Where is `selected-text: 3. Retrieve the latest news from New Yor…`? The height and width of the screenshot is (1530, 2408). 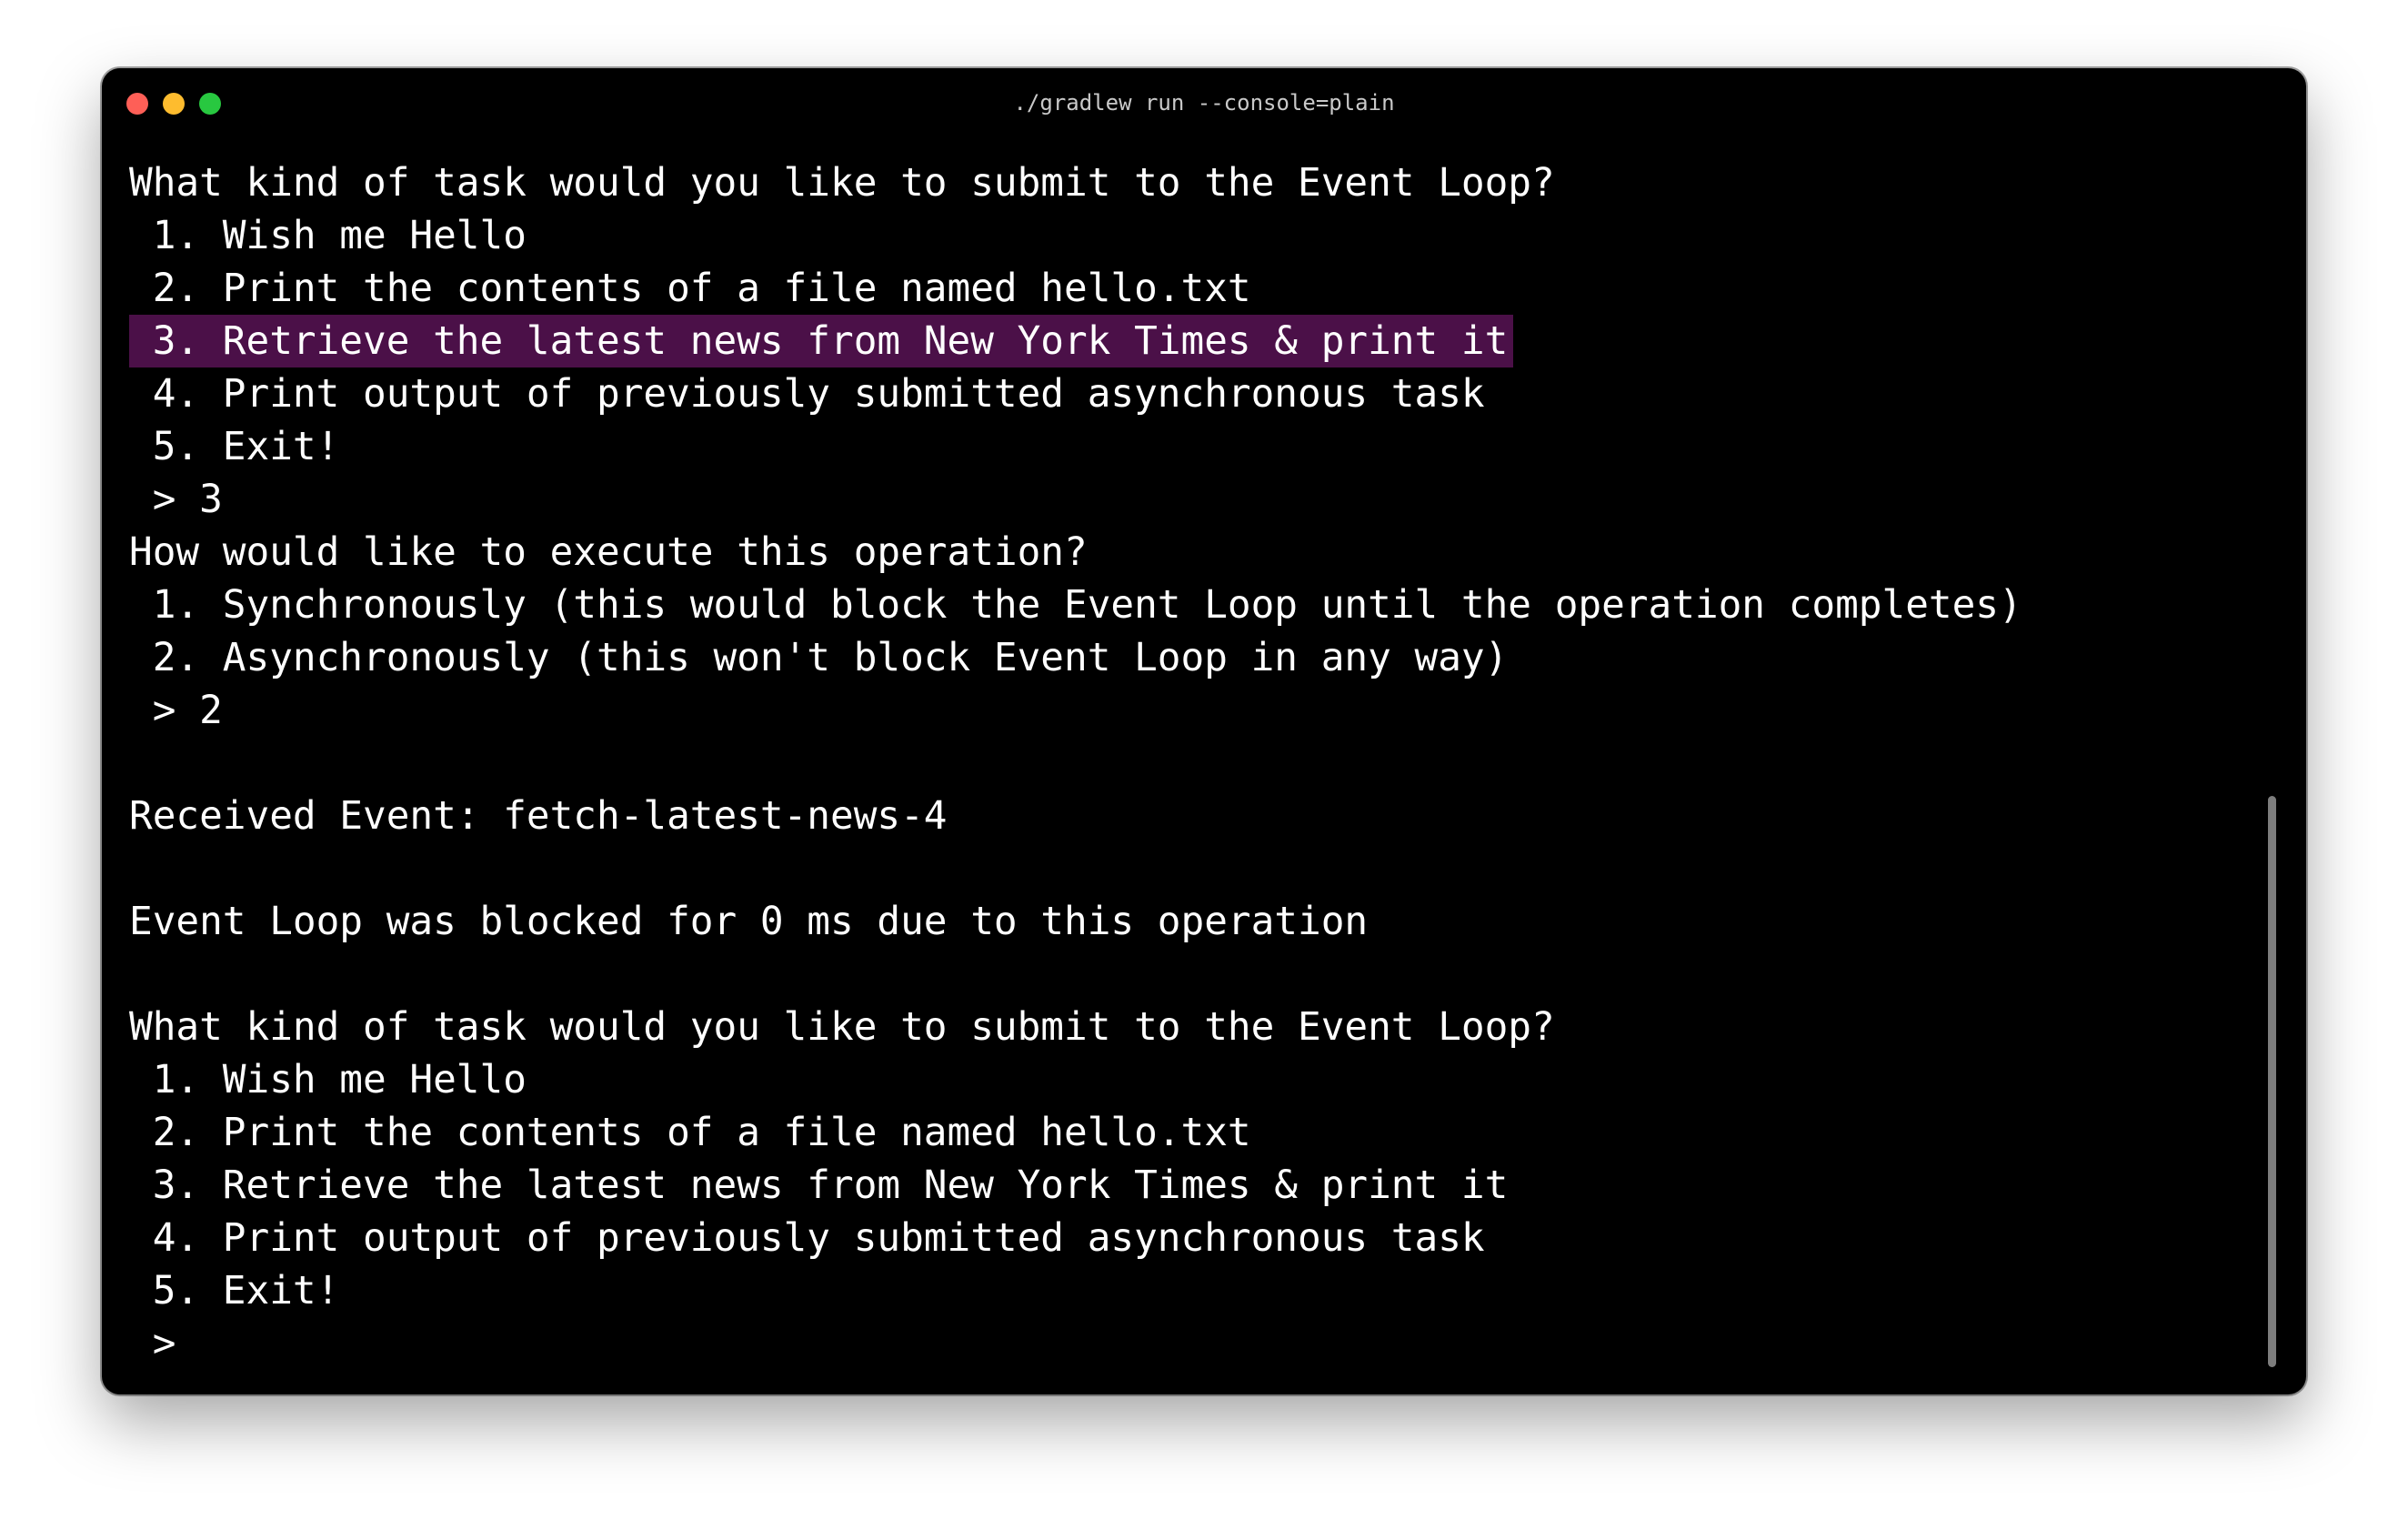
selected-text: 3. Retrieve the latest news from New Yor… is located at coordinates (821, 341).